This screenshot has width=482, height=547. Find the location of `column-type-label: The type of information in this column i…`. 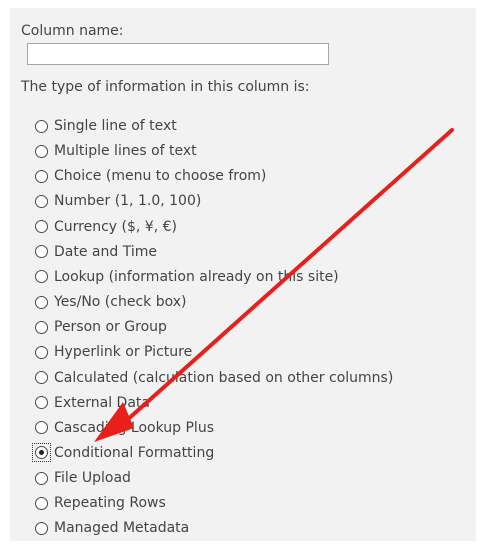

column-type-label: The type of information in this column i… is located at coordinates (165, 87).